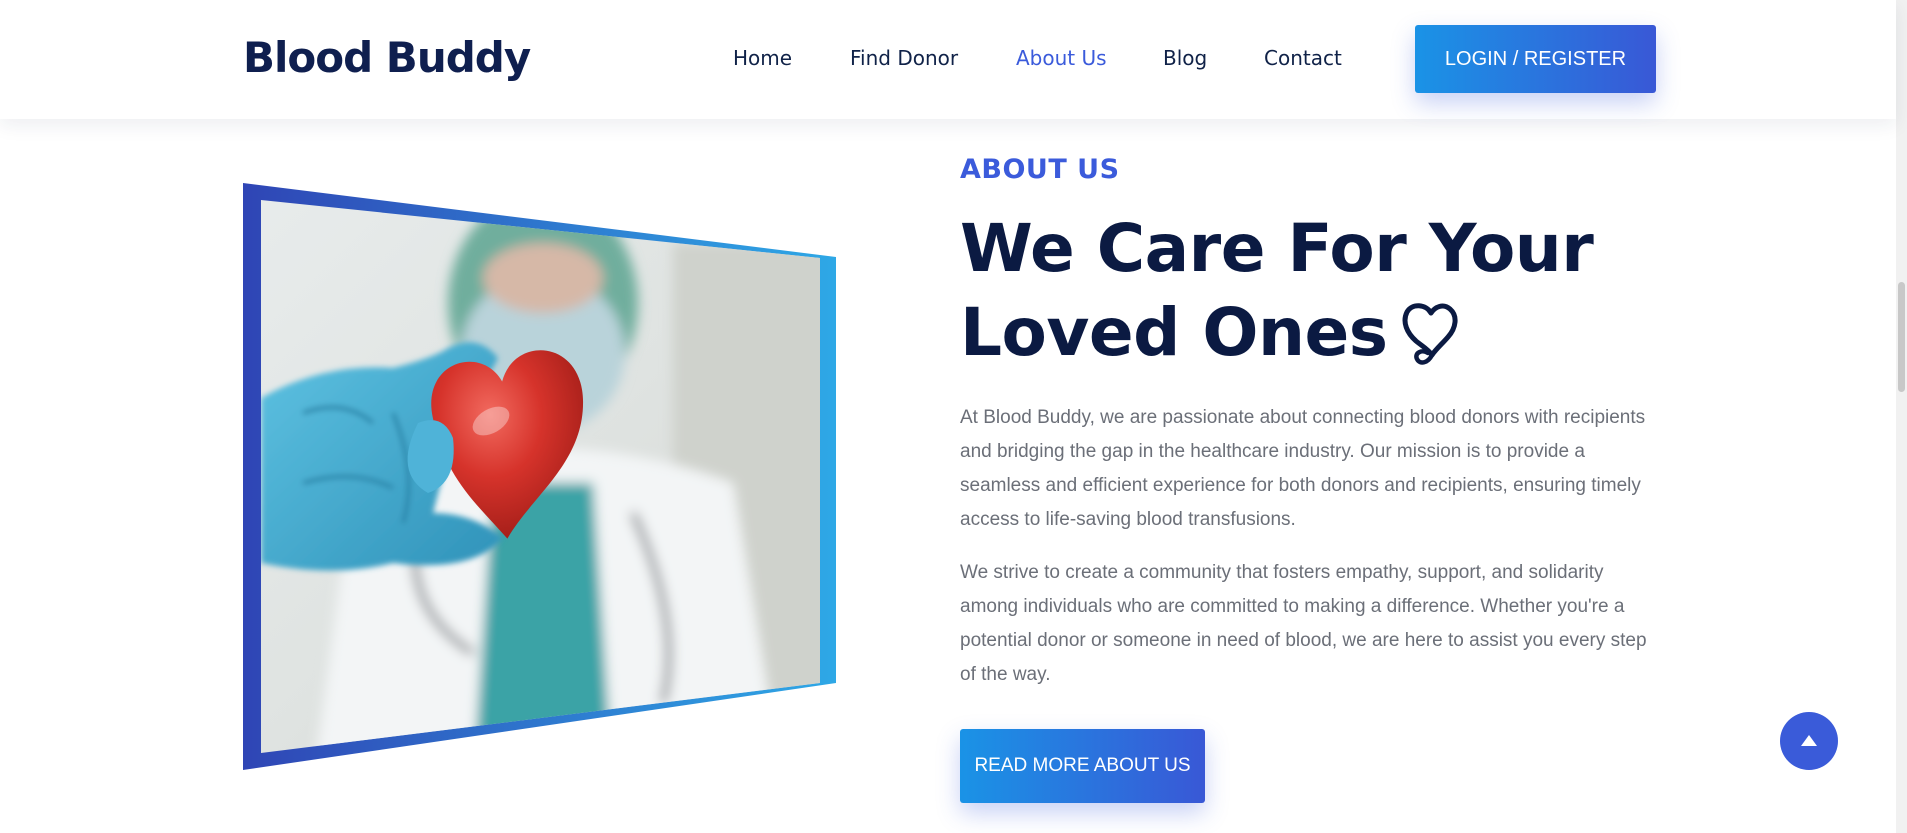 This screenshot has width=1907, height=833. I want to click on section-headline: We Care For Your Loved Ones, so click(1310, 298).